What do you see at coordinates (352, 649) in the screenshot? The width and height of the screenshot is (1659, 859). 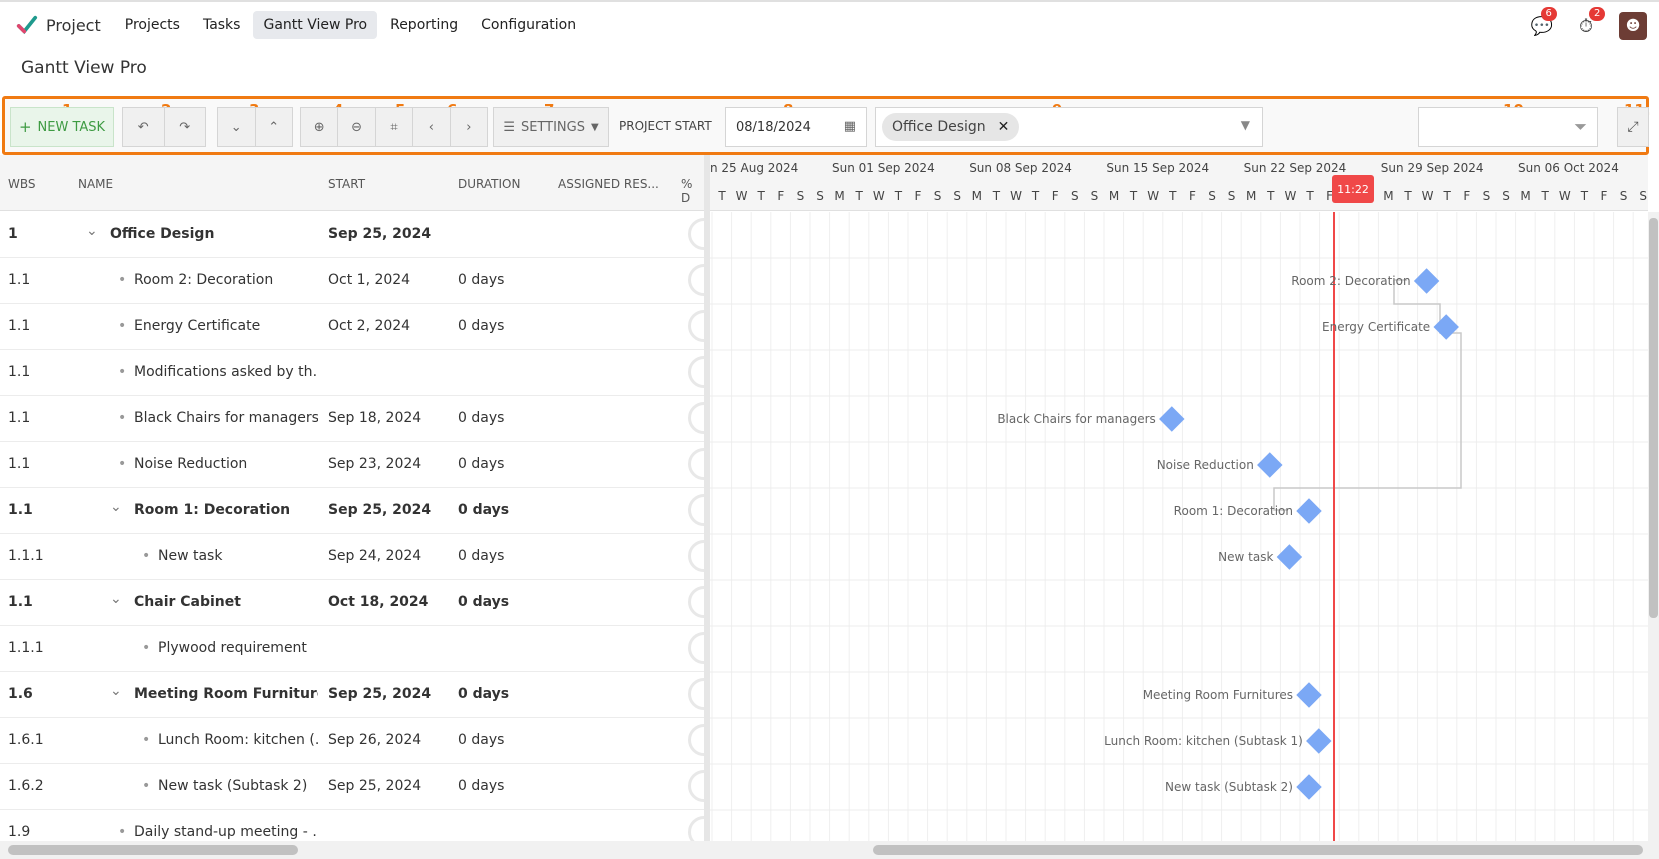 I see `table-row: 1.1.1 • Plywood requirement` at bounding box center [352, 649].